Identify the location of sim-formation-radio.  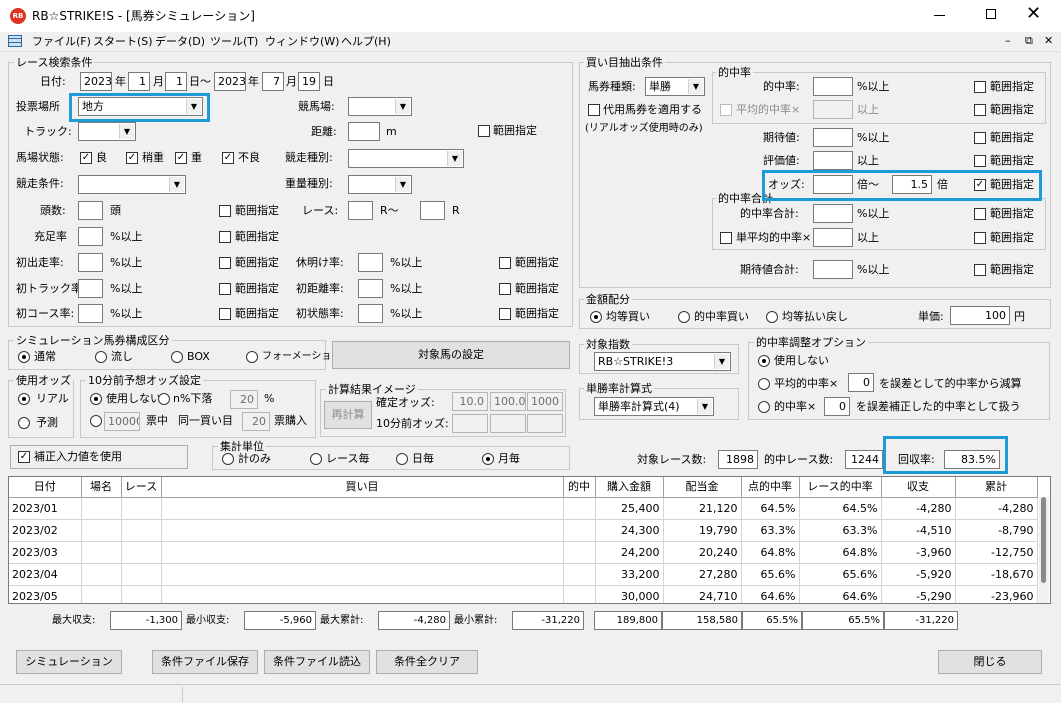
(252, 357).